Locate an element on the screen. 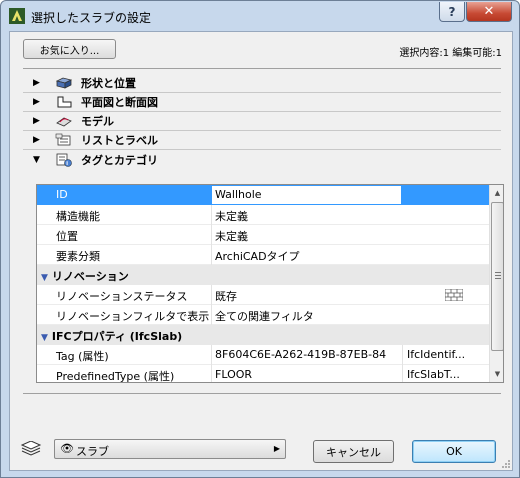 The width and height of the screenshot is (520, 478). scroll-up-arrow-icon: ▲ is located at coordinates (496, 193).